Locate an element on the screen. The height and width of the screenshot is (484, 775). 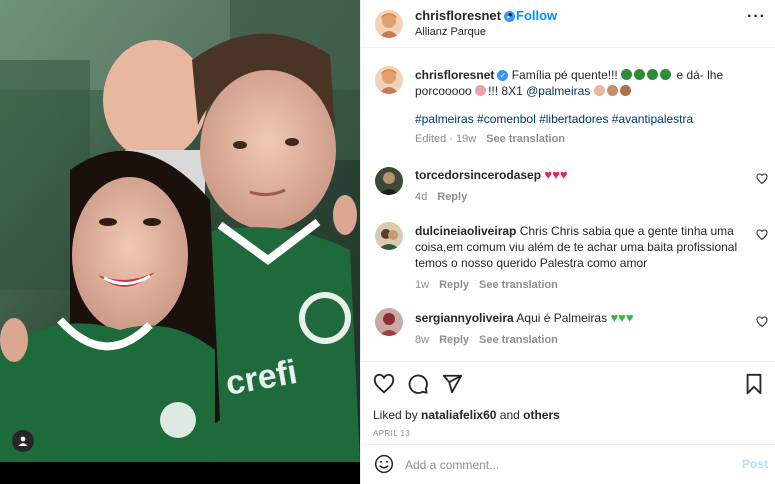
comment-text: Aqui é Palmeiras is located at coordinates (562, 318).